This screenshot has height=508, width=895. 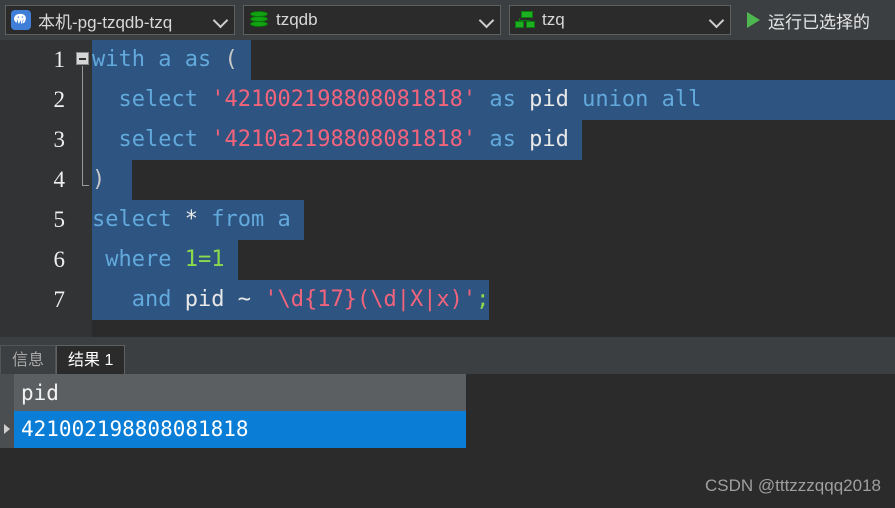 I want to click on line-number: 6, so click(x=59, y=259).